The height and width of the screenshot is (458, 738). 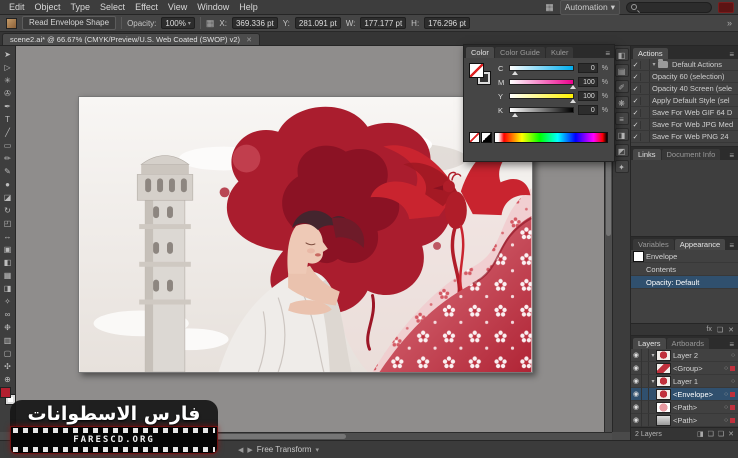 What do you see at coordinates (684, 101) in the screenshot?
I see `action-row: ✓ Apply Default Style (sel` at bounding box center [684, 101].